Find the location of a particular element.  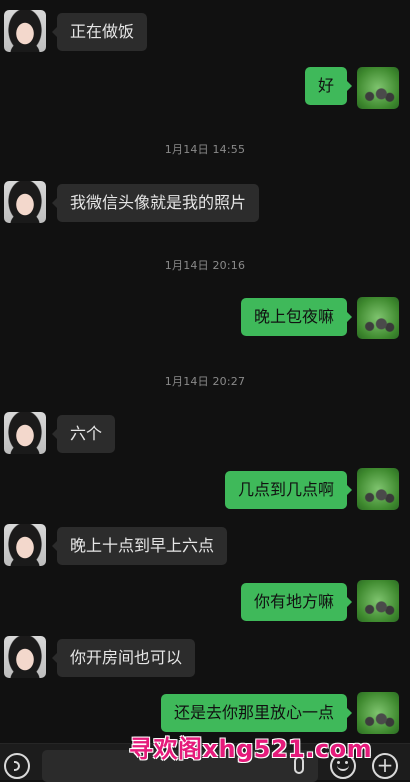

message-bubble-incoming: 你开房间也可以 is located at coordinates (123, 658).